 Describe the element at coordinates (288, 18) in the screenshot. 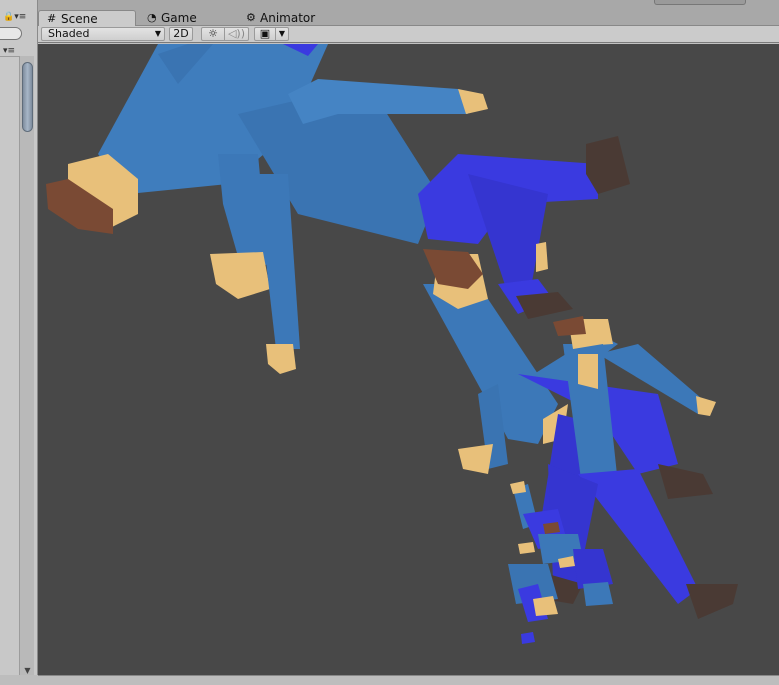

I see `tab-animator-label: Animator` at that location.